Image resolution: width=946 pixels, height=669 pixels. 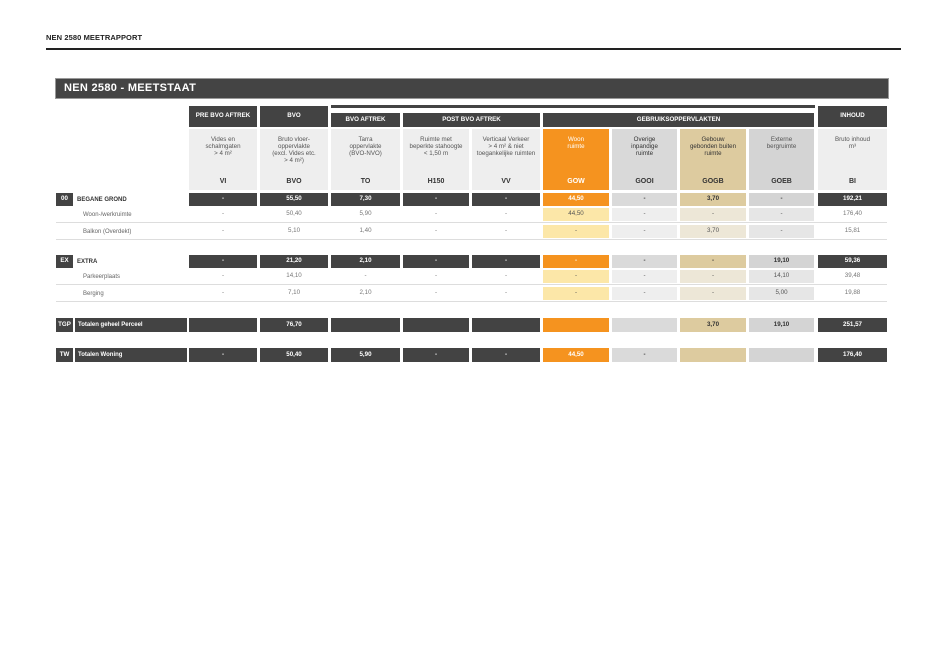 What do you see at coordinates (506, 355) in the screenshot?
I see `total-value-vv: -` at bounding box center [506, 355].